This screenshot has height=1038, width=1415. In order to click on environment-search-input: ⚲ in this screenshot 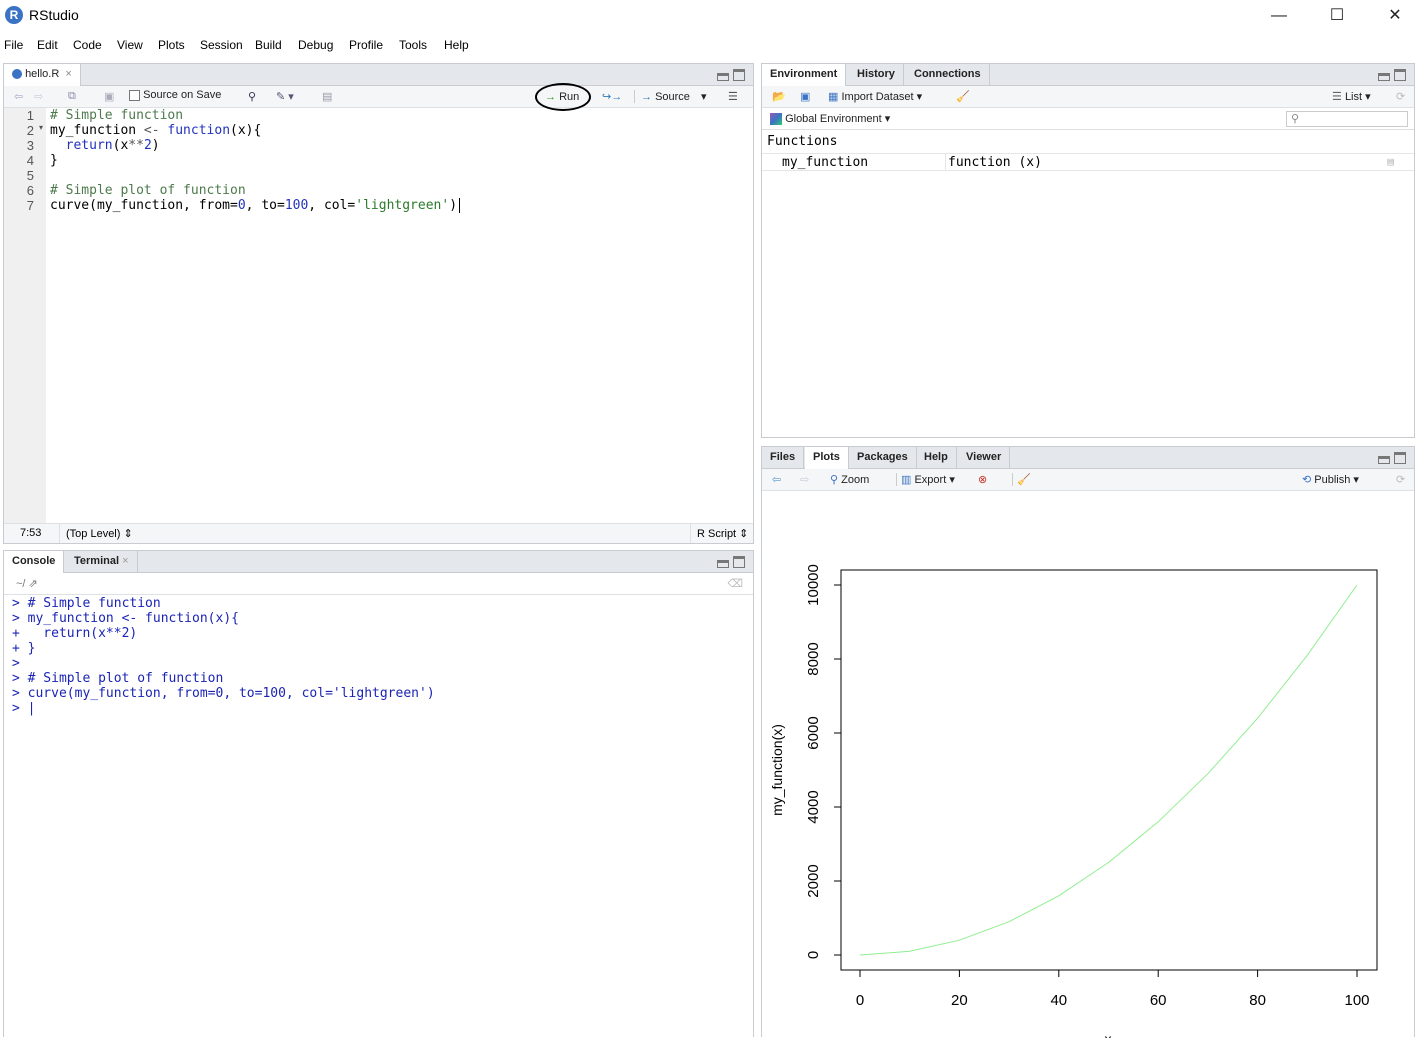, I will do `click(1347, 119)`.